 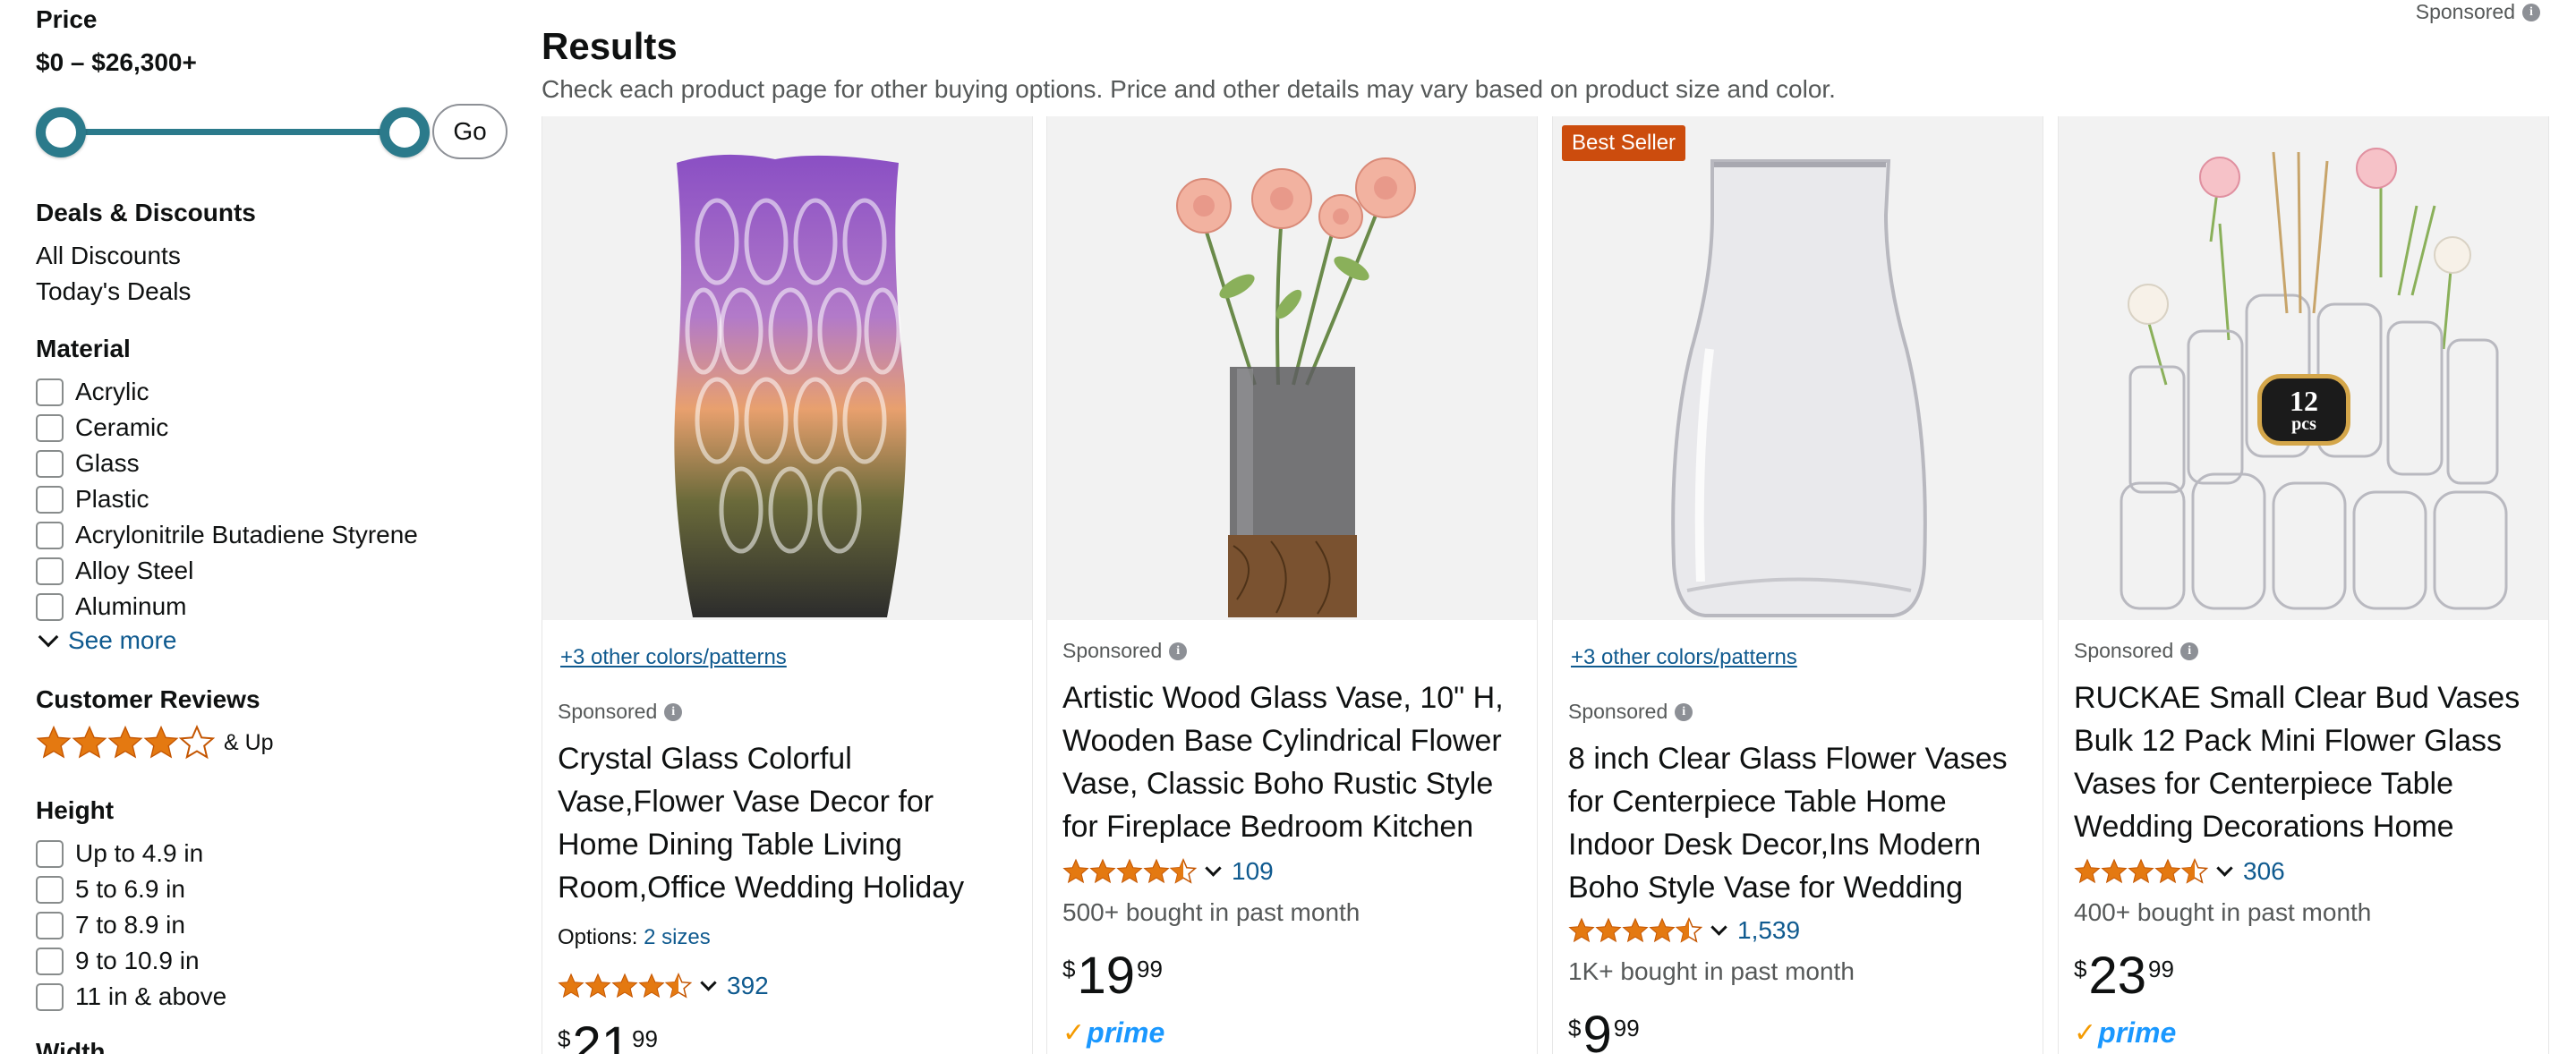 I want to click on star-empty-icon, so click(x=197, y=743).